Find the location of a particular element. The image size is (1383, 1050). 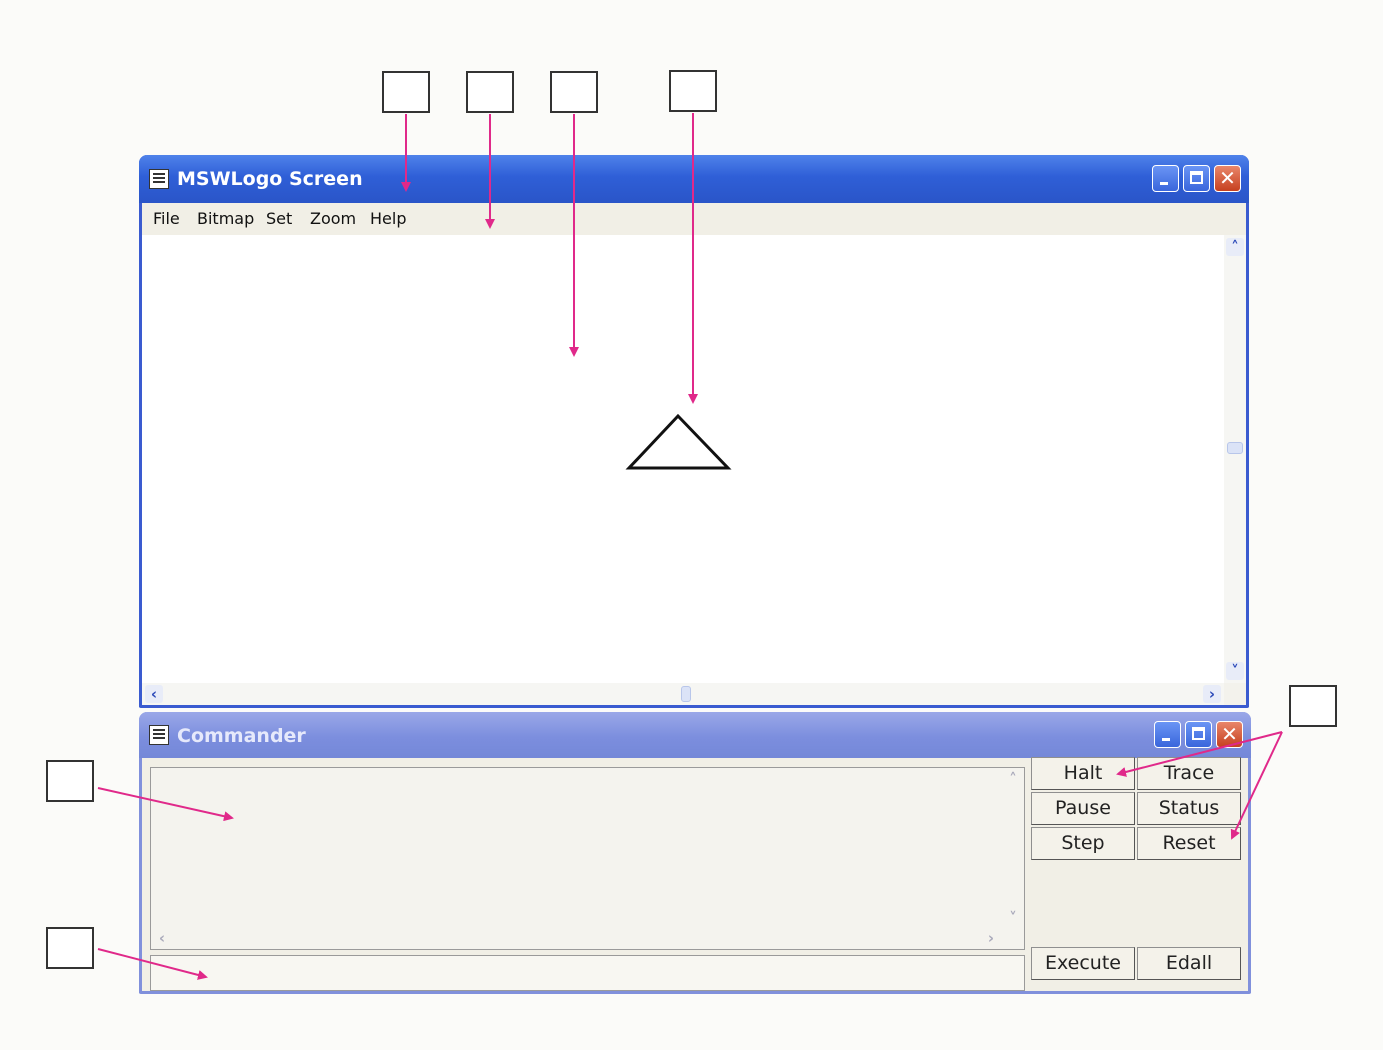

trace-button: Trace is located at coordinates (1189, 773).